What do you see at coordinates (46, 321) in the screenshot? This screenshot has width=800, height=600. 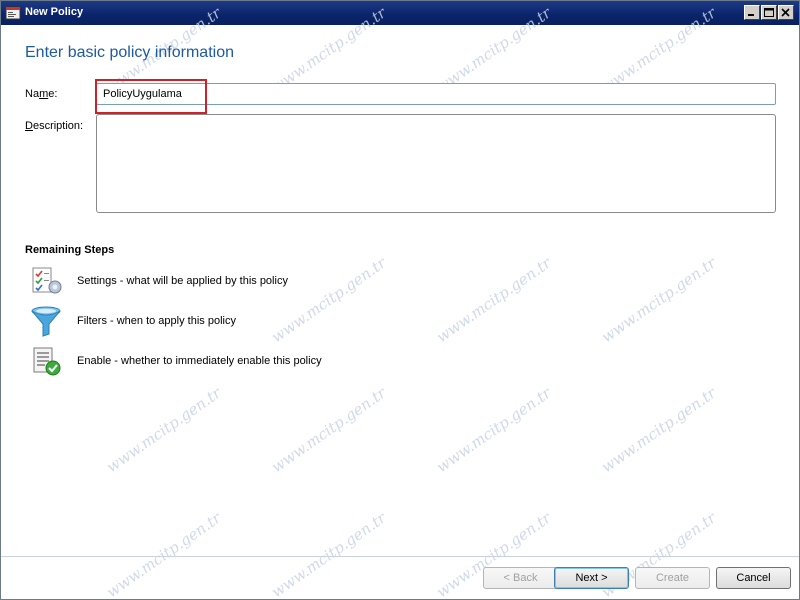 I see `funnel-filter-icon` at bounding box center [46, 321].